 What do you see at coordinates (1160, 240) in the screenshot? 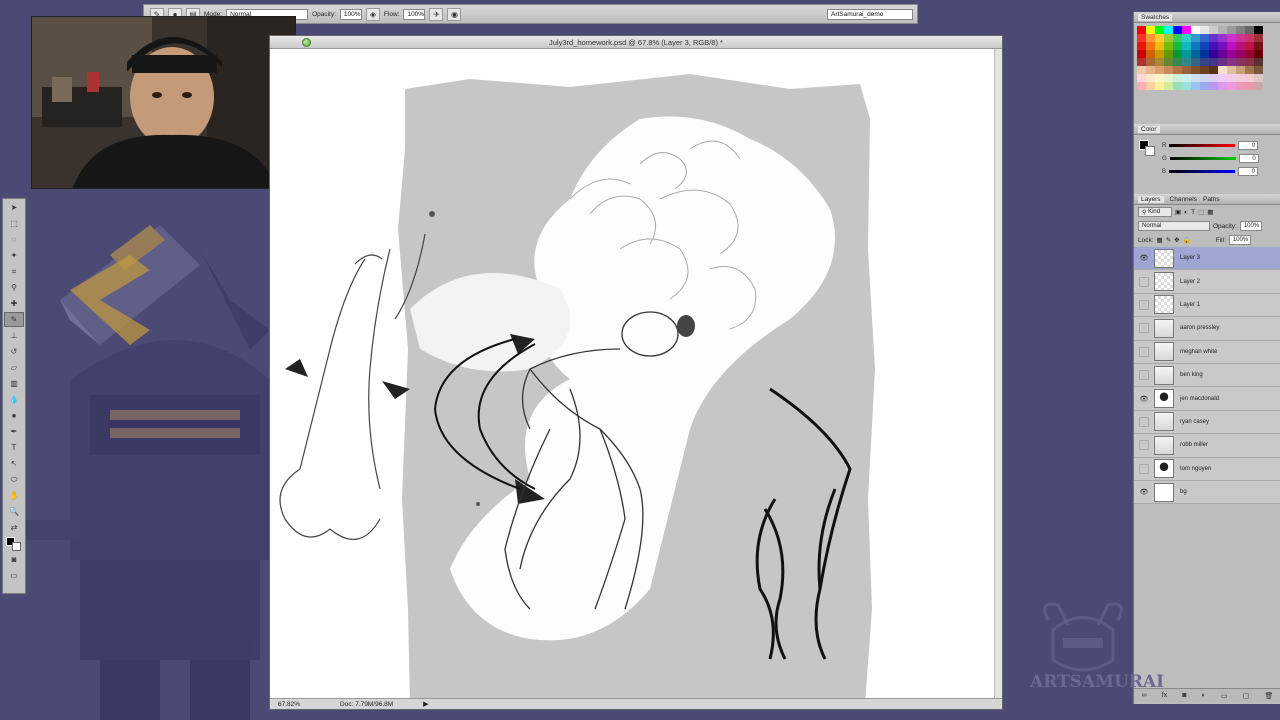
I see `lock-transparent-icon: ▦` at bounding box center [1160, 240].